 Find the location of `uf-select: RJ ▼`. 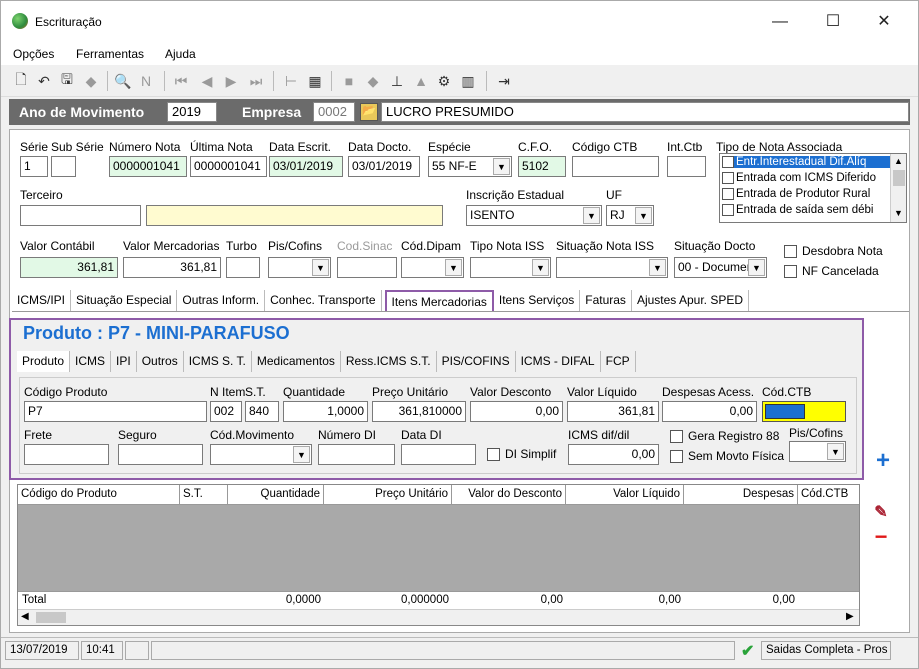

uf-select: RJ ▼ is located at coordinates (630, 215).